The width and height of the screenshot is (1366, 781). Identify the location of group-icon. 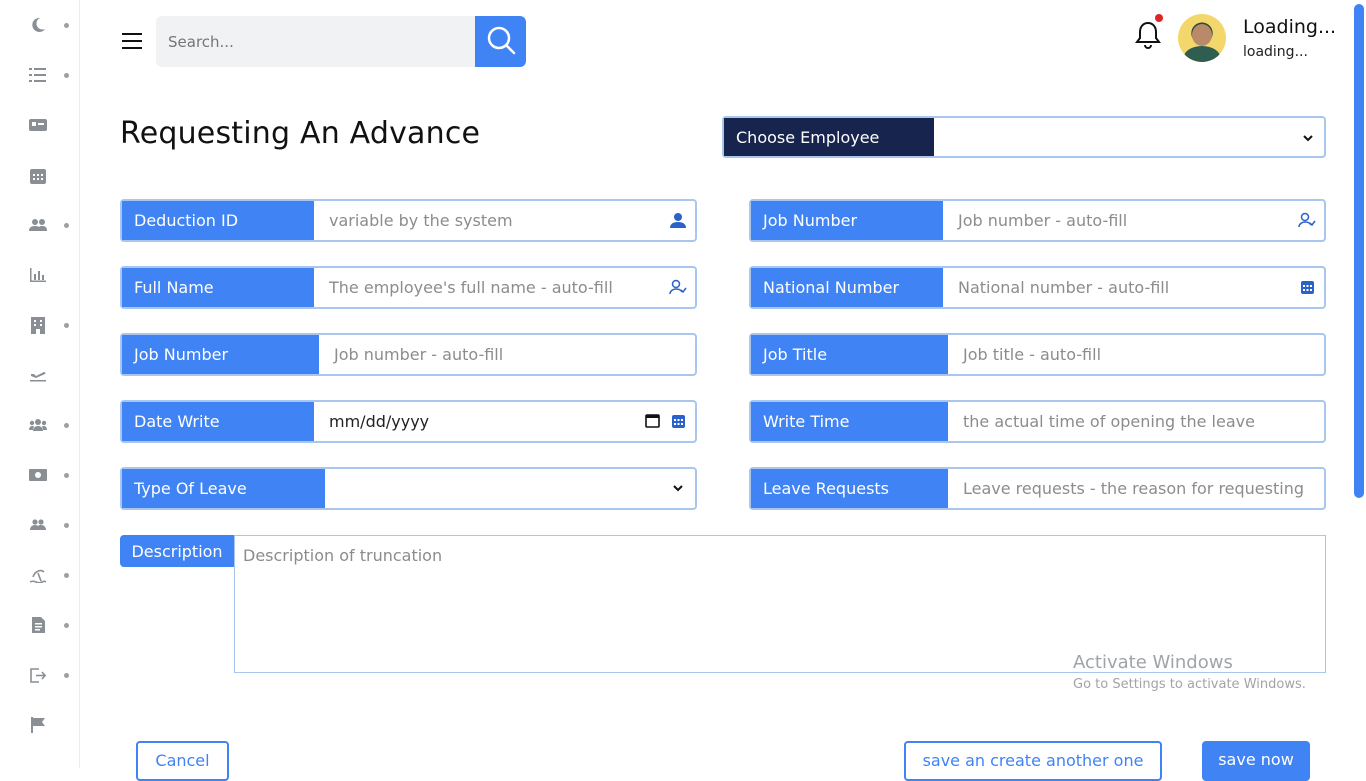
(38, 525).